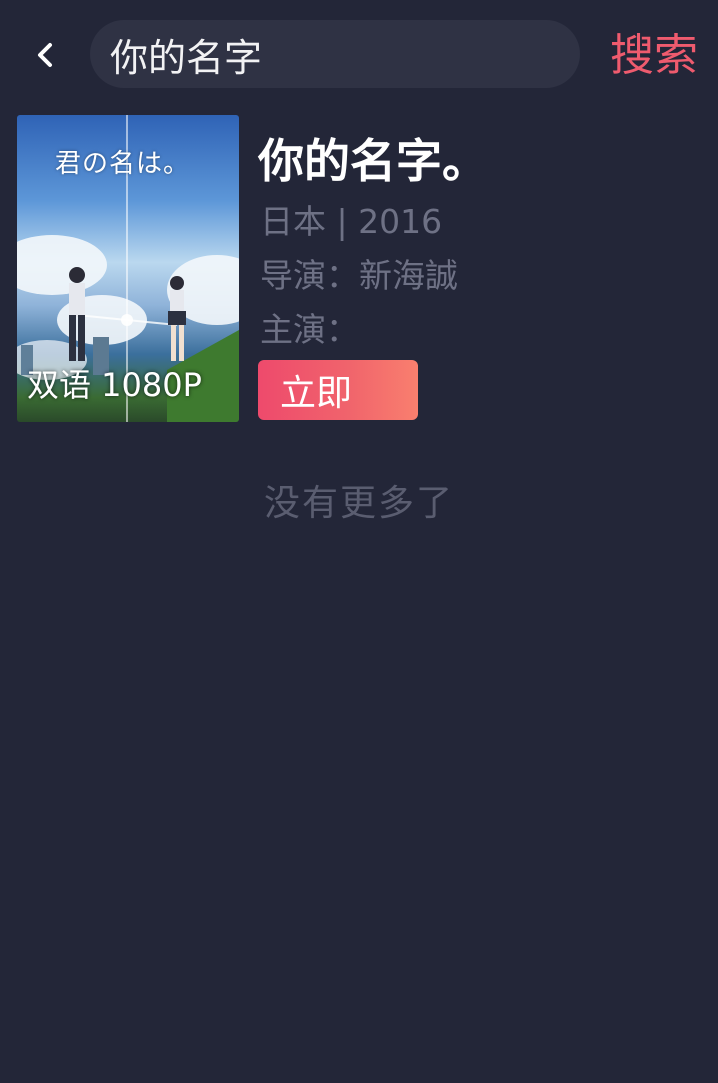 Image resolution: width=718 pixels, height=1083 pixels. I want to click on back-button, so click(45, 55).